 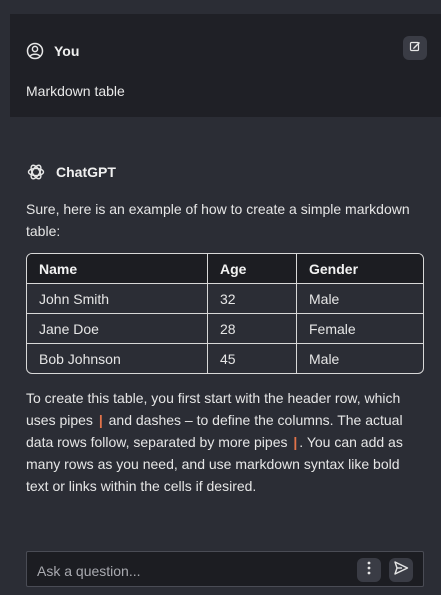 I want to click on user-message-text: Markdown table, so click(x=75, y=91).